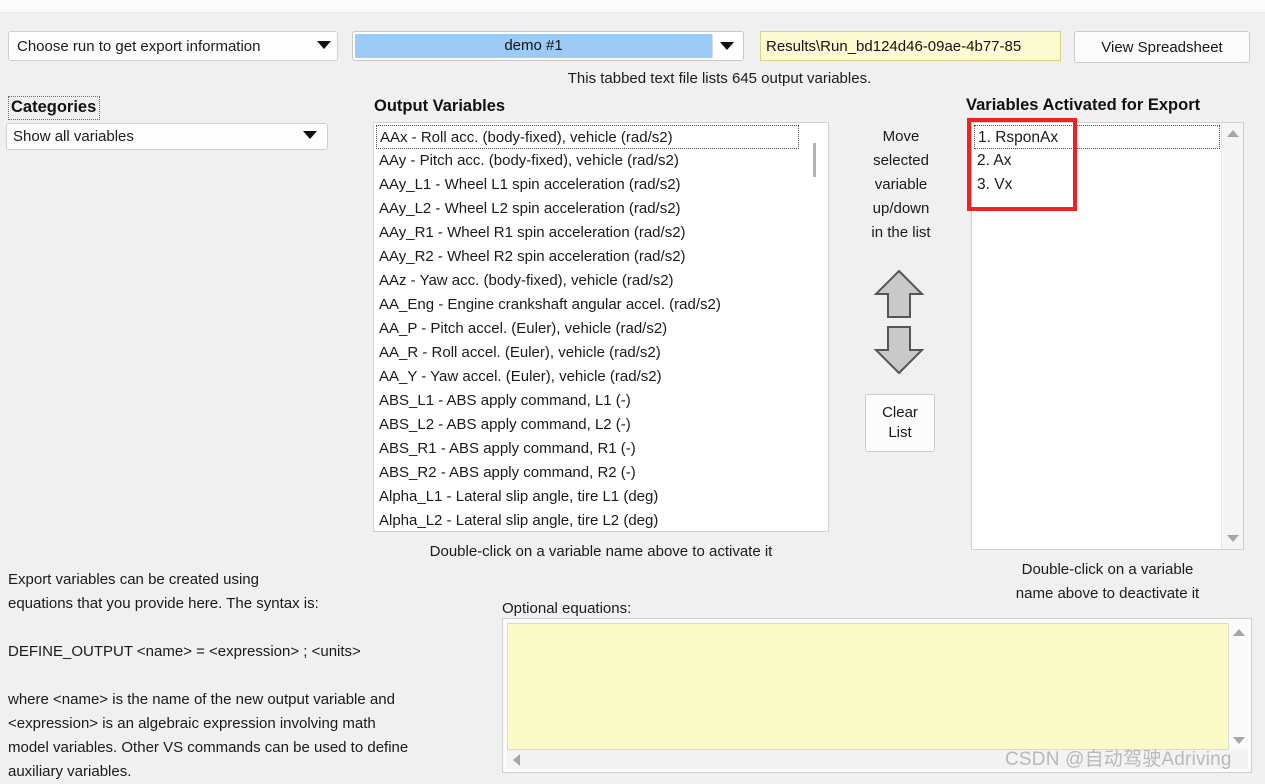  Describe the element at coordinates (894, 46) in the screenshot. I see `export-path-value: Results\Run_bd124d46-09ae-4b77-85` at that location.